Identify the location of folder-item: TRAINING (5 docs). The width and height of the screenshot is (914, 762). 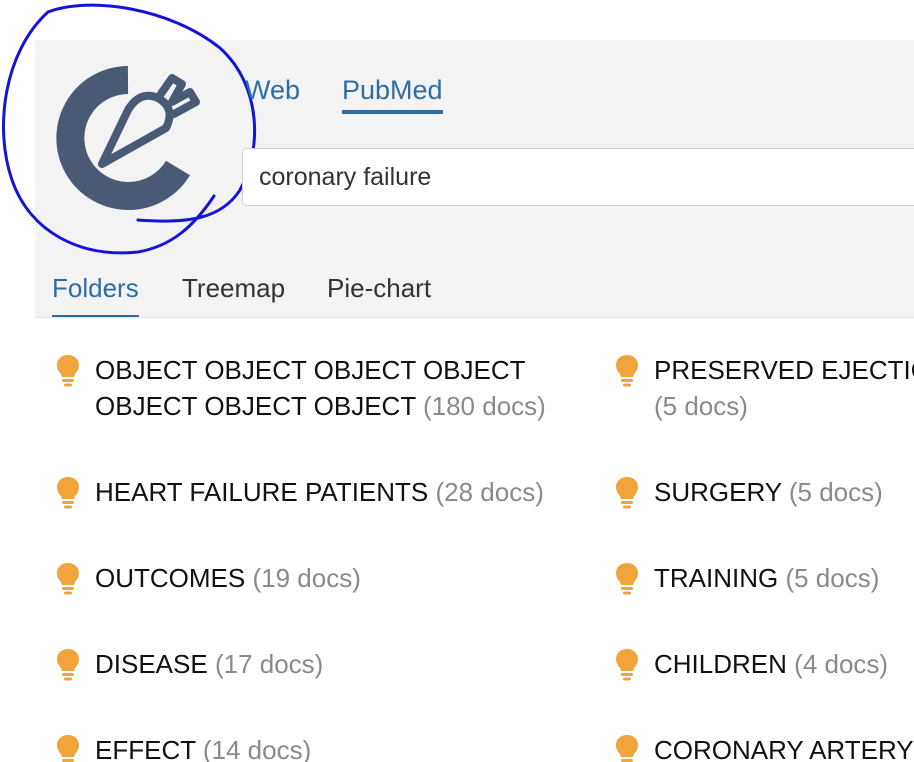
(764, 578).